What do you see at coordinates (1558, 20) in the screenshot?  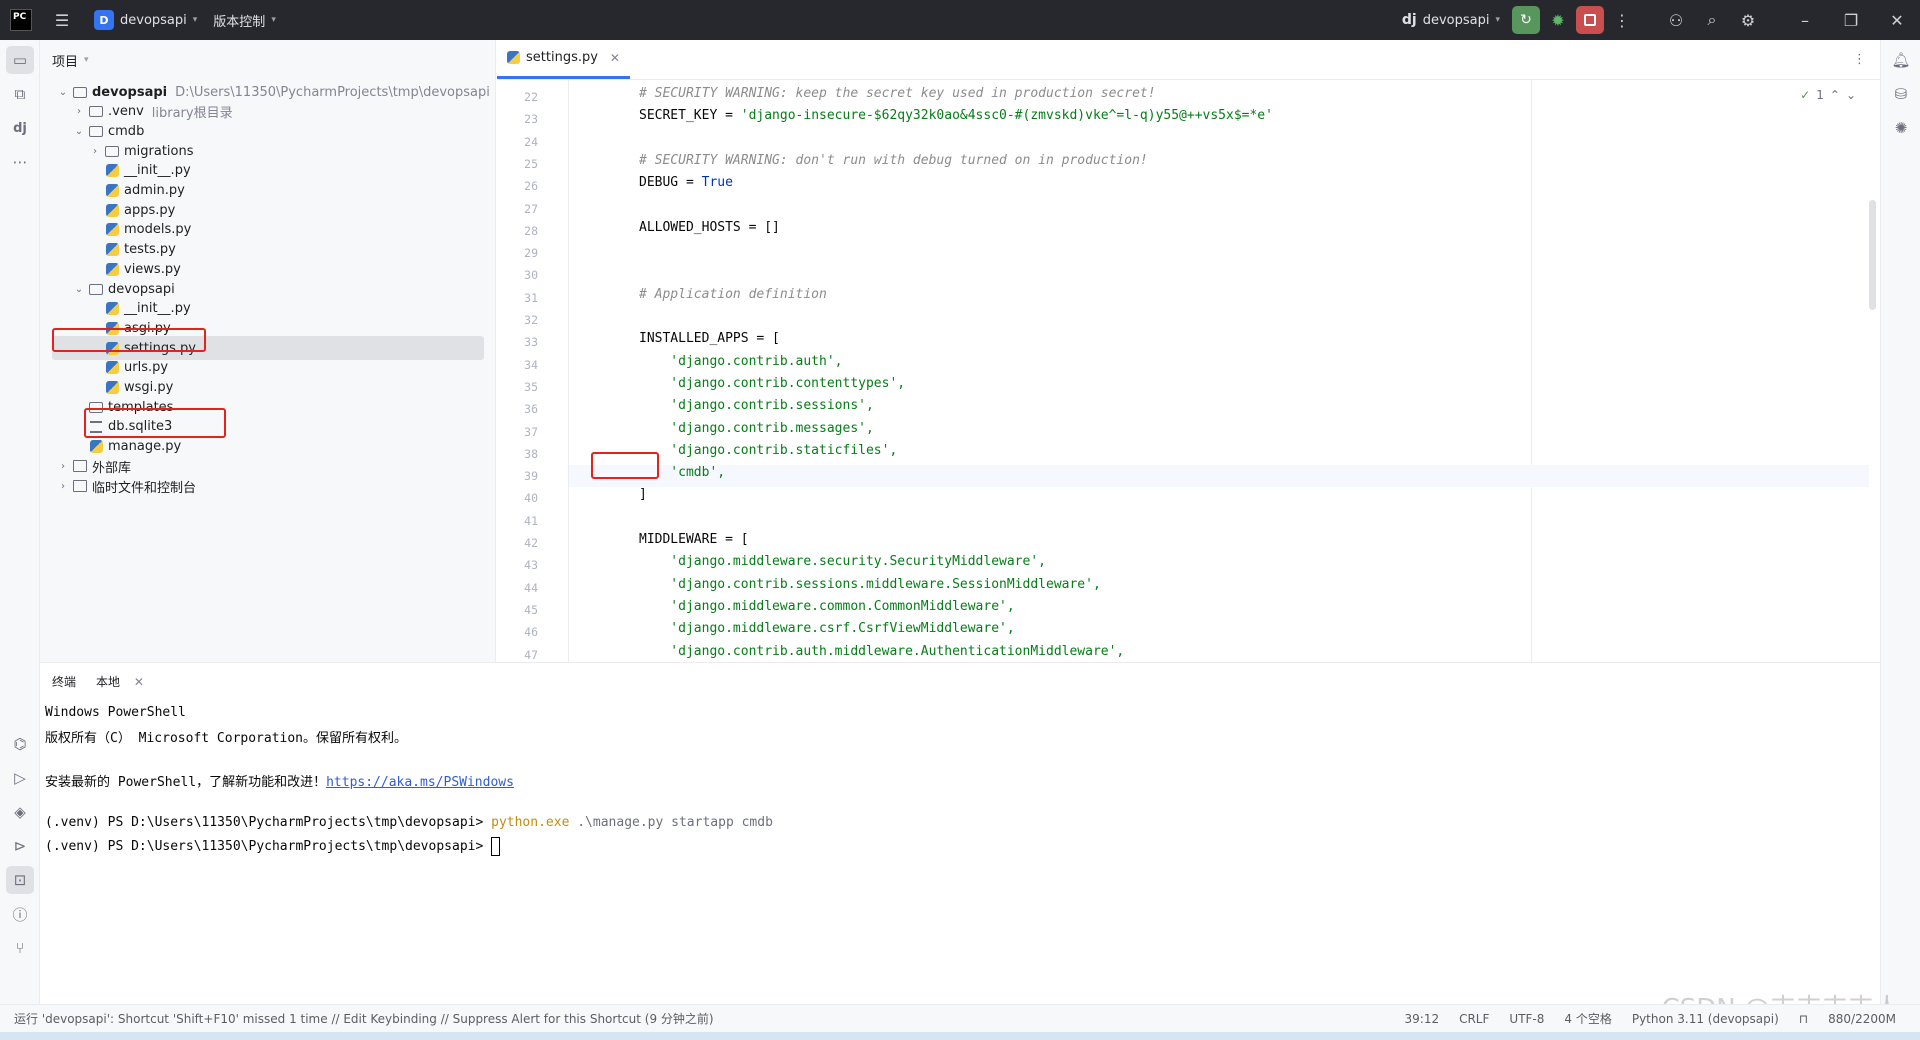 I see `debug-icon: ✹` at bounding box center [1558, 20].